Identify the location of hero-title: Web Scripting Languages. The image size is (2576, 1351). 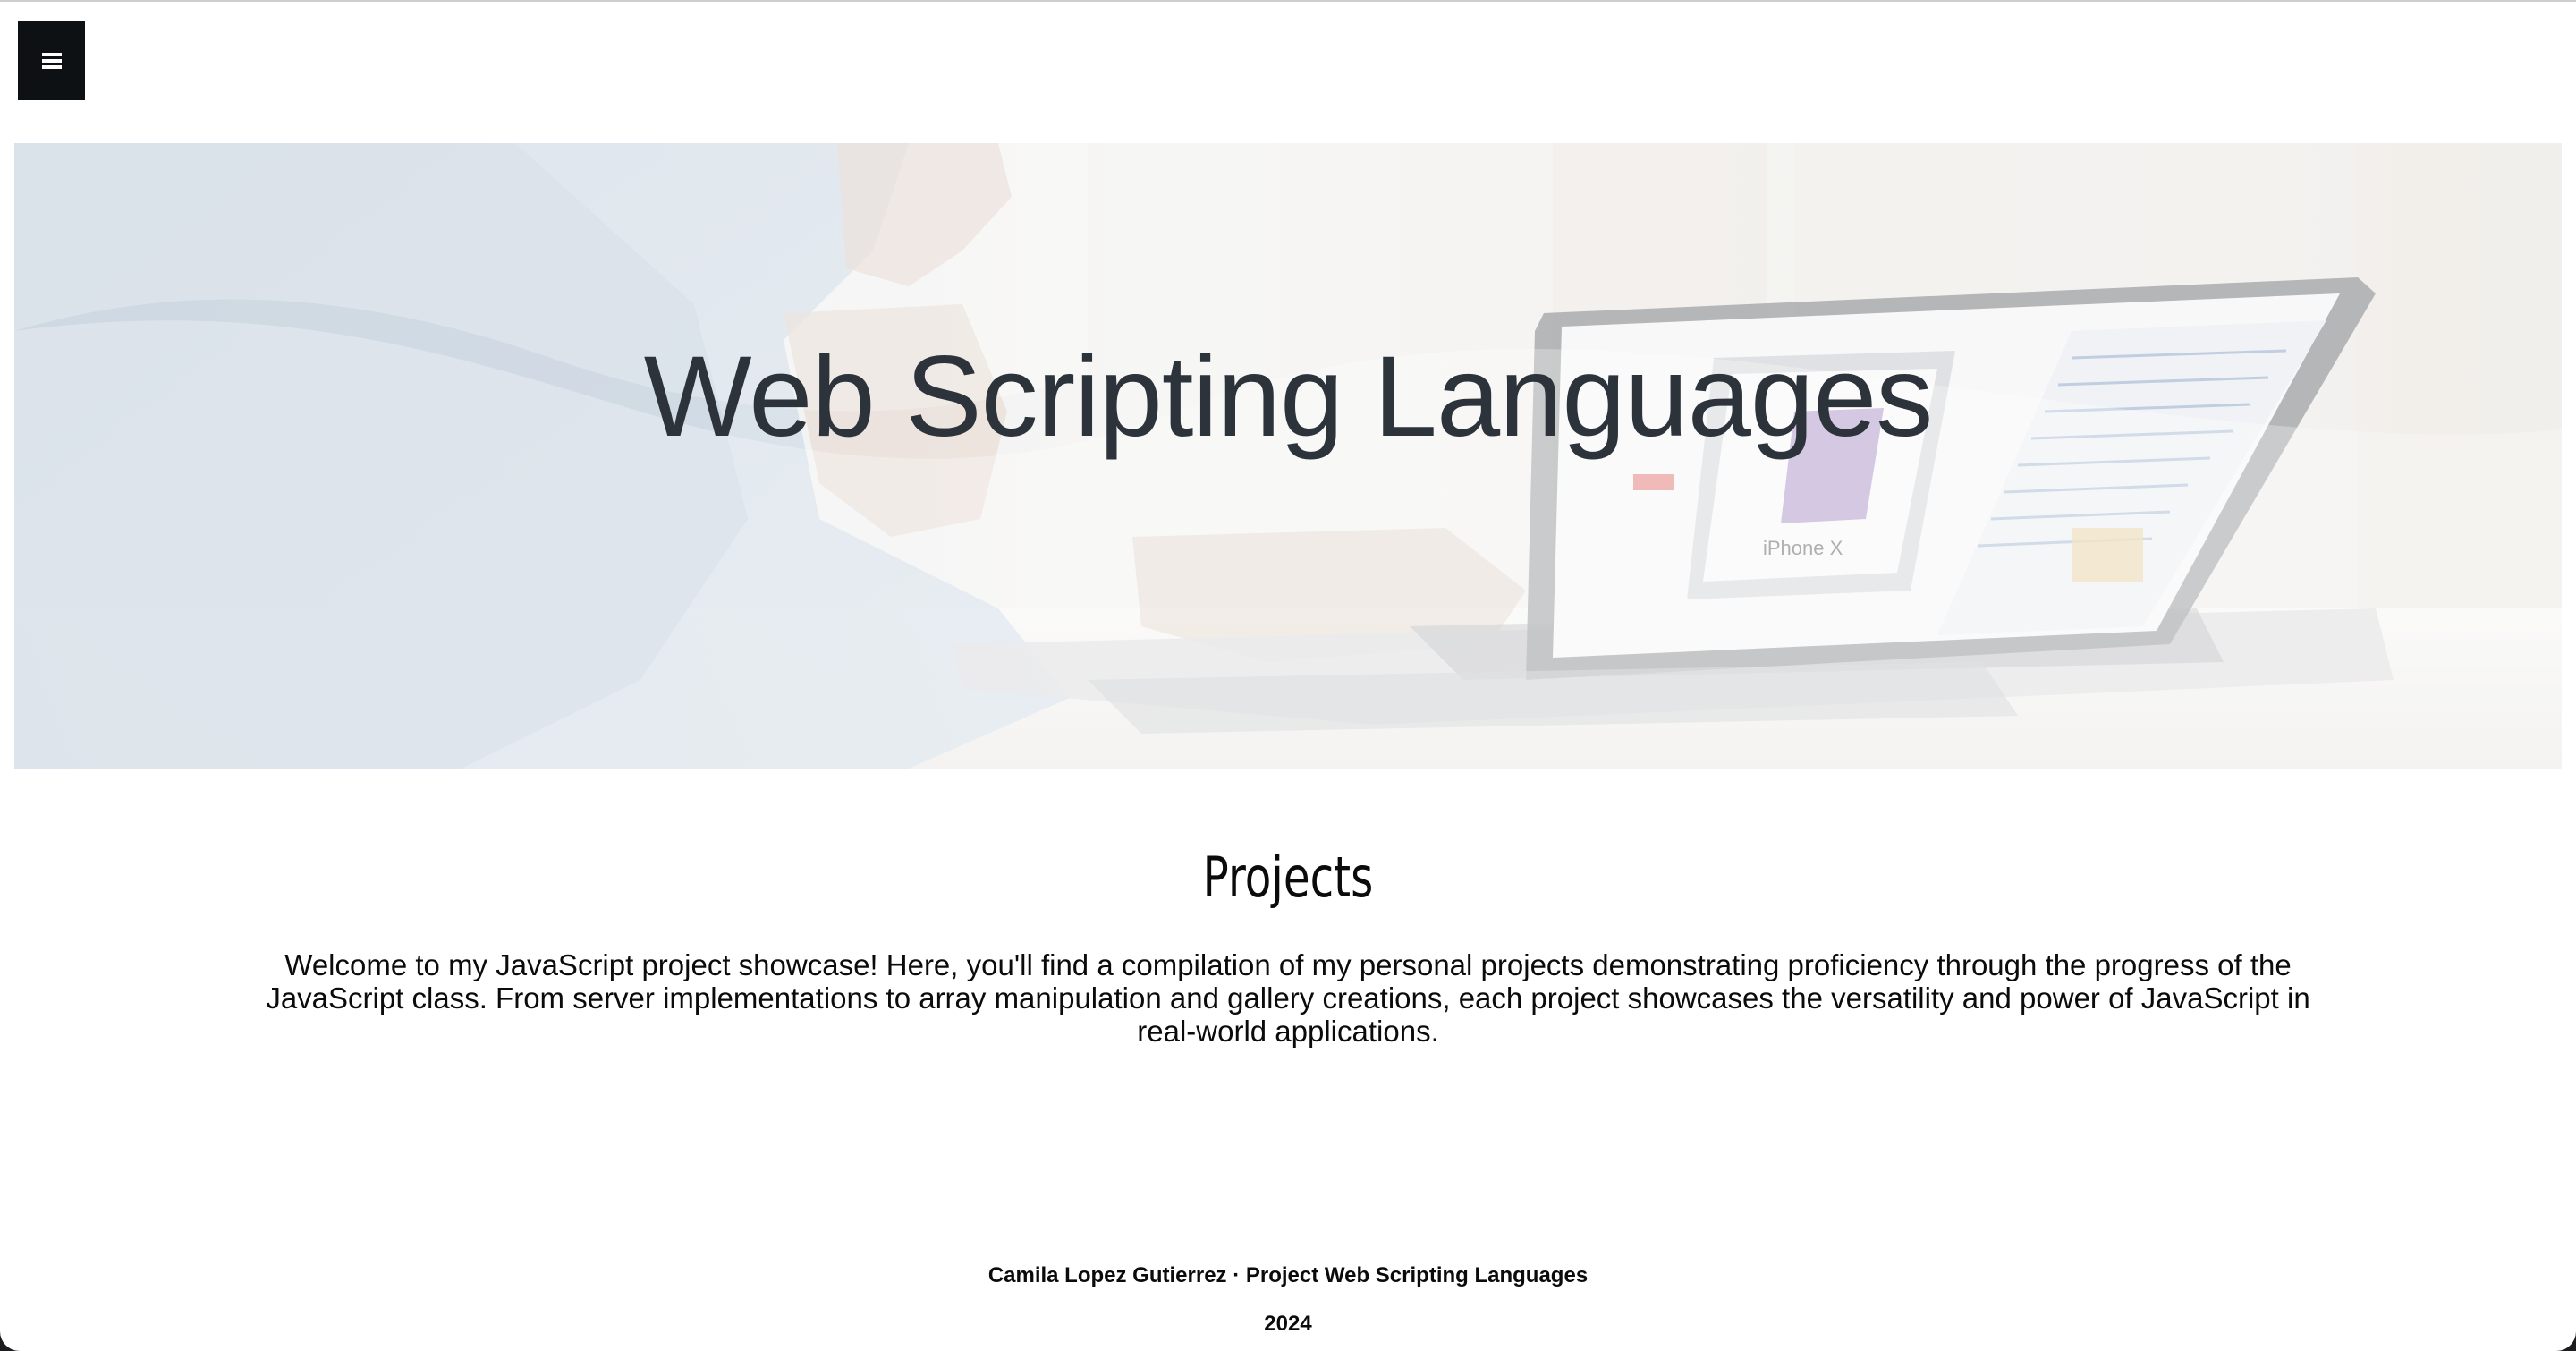
(1288, 397).